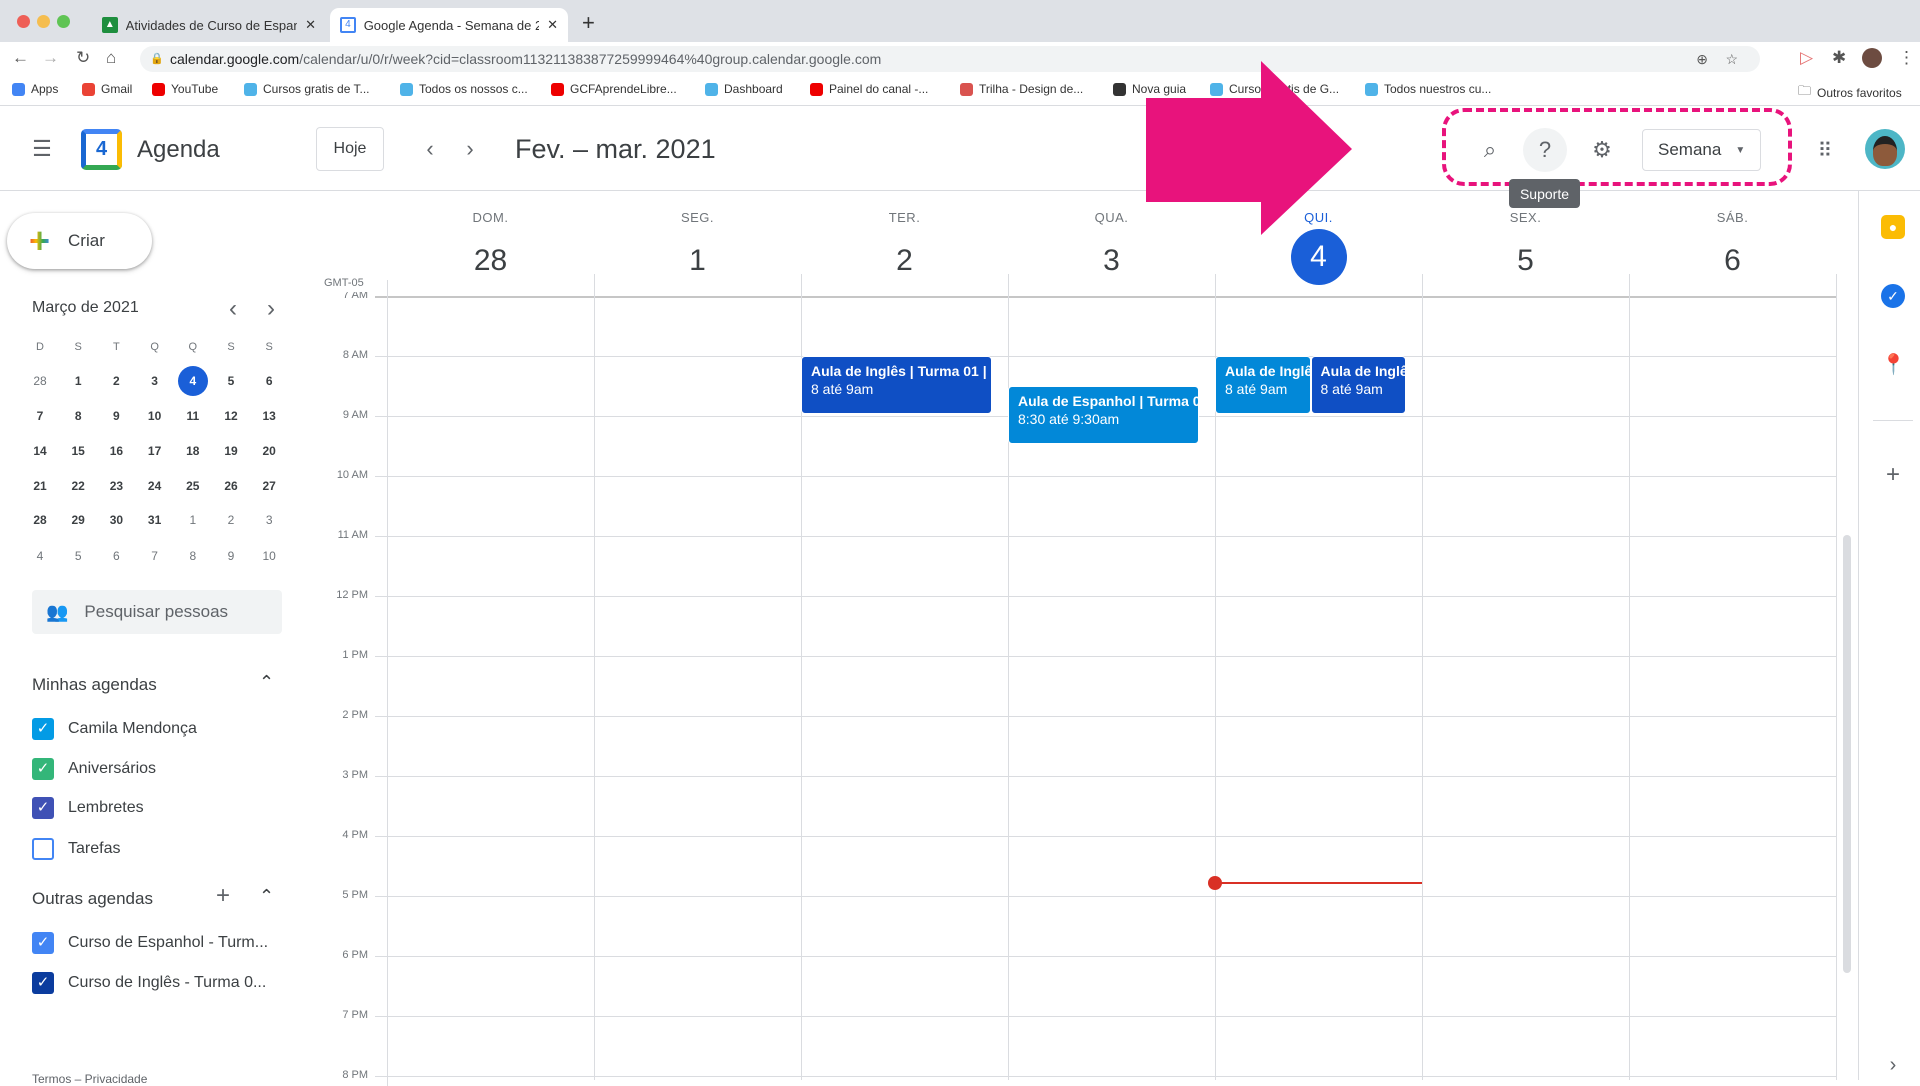 This screenshot has width=1920, height=1086. I want to click on mini-calendar-day: 16, so click(116, 451).